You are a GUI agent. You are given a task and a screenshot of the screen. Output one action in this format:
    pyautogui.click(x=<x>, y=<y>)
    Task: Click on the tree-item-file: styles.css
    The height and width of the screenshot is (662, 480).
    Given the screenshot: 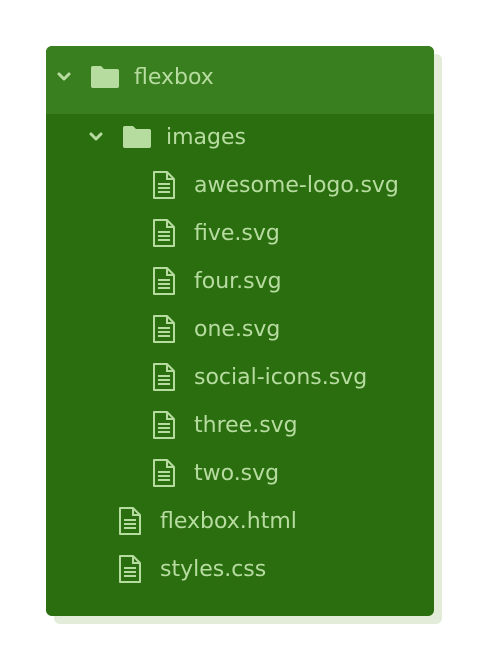 What is the action you would take?
    pyautogui.click(x=192, y=569)
    